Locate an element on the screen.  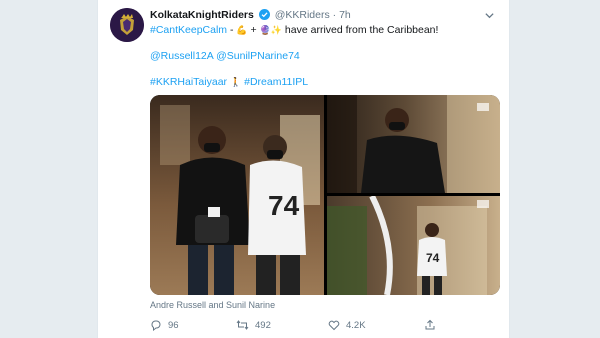
reply-button: 96 is located at coordinates (164, 325).